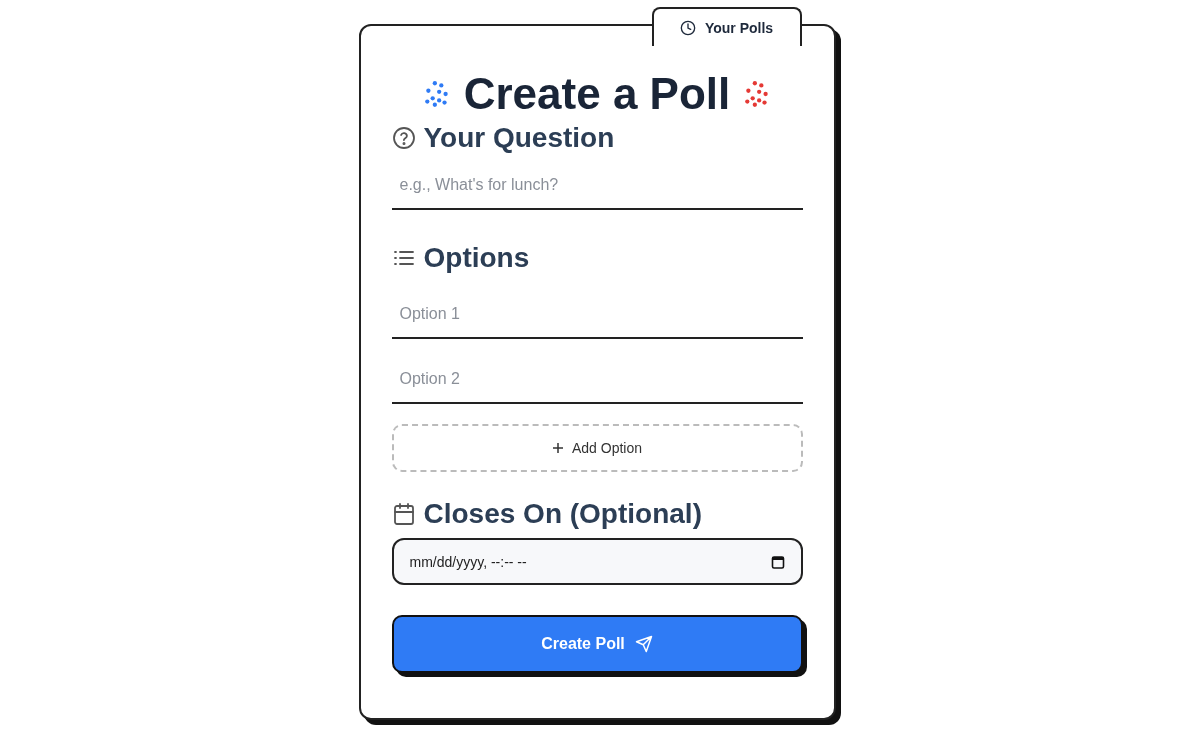 This screenshot has height=744, width=1194. I want to click on date-time-value: mm/dd/yyyy, --:-- --, so click(468, 561).